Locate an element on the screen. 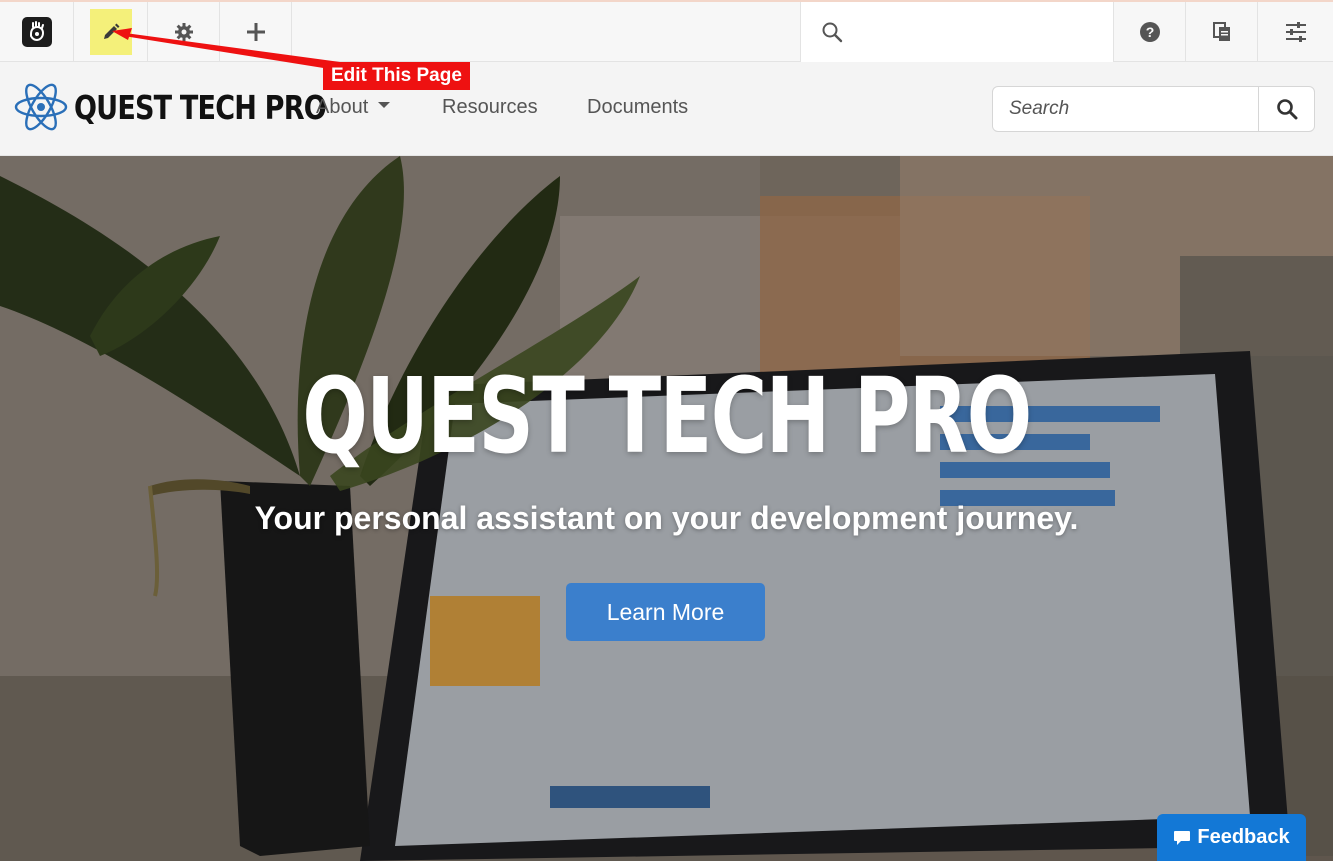 The image size is (1333, 861). edit-page-button is located at coordinates (111, 32).